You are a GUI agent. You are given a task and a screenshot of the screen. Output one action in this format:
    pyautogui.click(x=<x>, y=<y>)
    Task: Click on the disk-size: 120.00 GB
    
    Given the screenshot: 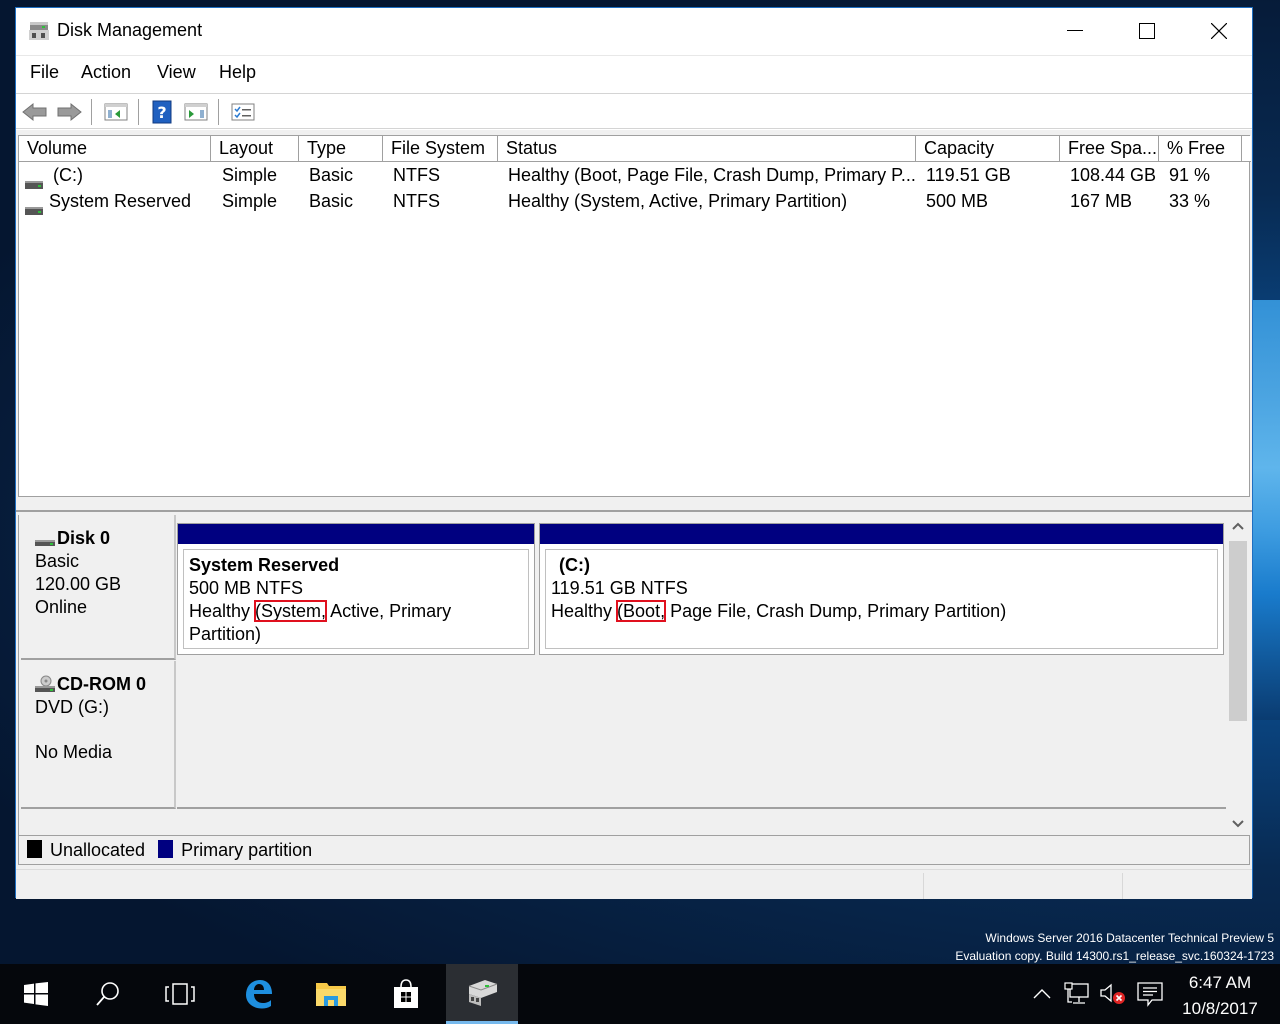 What is the action you would take?
    pyautogui.click(x=78, y=584)
    